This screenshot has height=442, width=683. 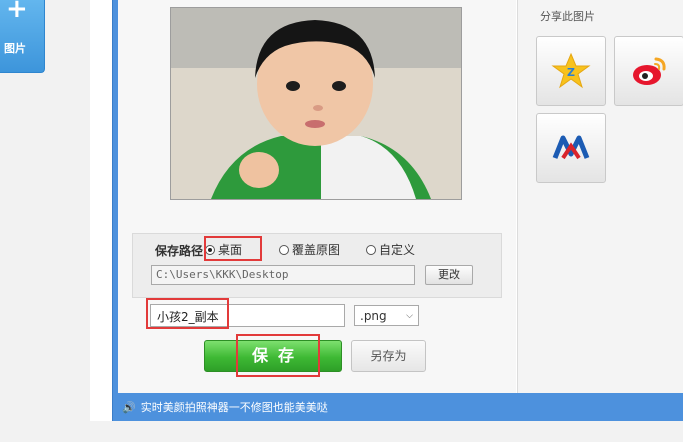 I want to click on change-path-button: 更改, so click(x=449, y=275).